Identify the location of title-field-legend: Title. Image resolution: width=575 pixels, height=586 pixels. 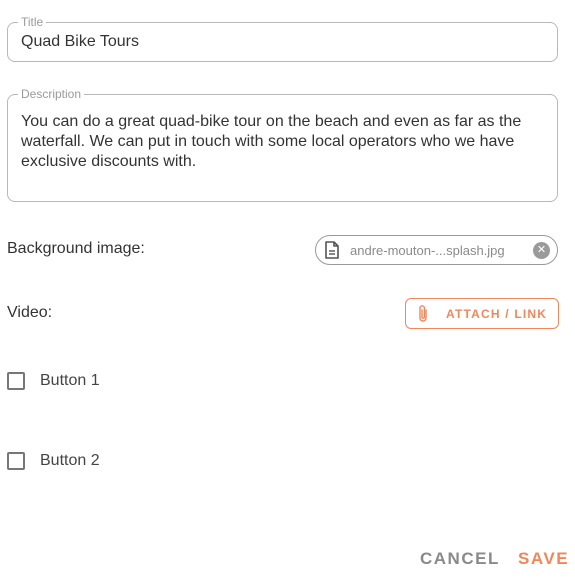
(32, 22).